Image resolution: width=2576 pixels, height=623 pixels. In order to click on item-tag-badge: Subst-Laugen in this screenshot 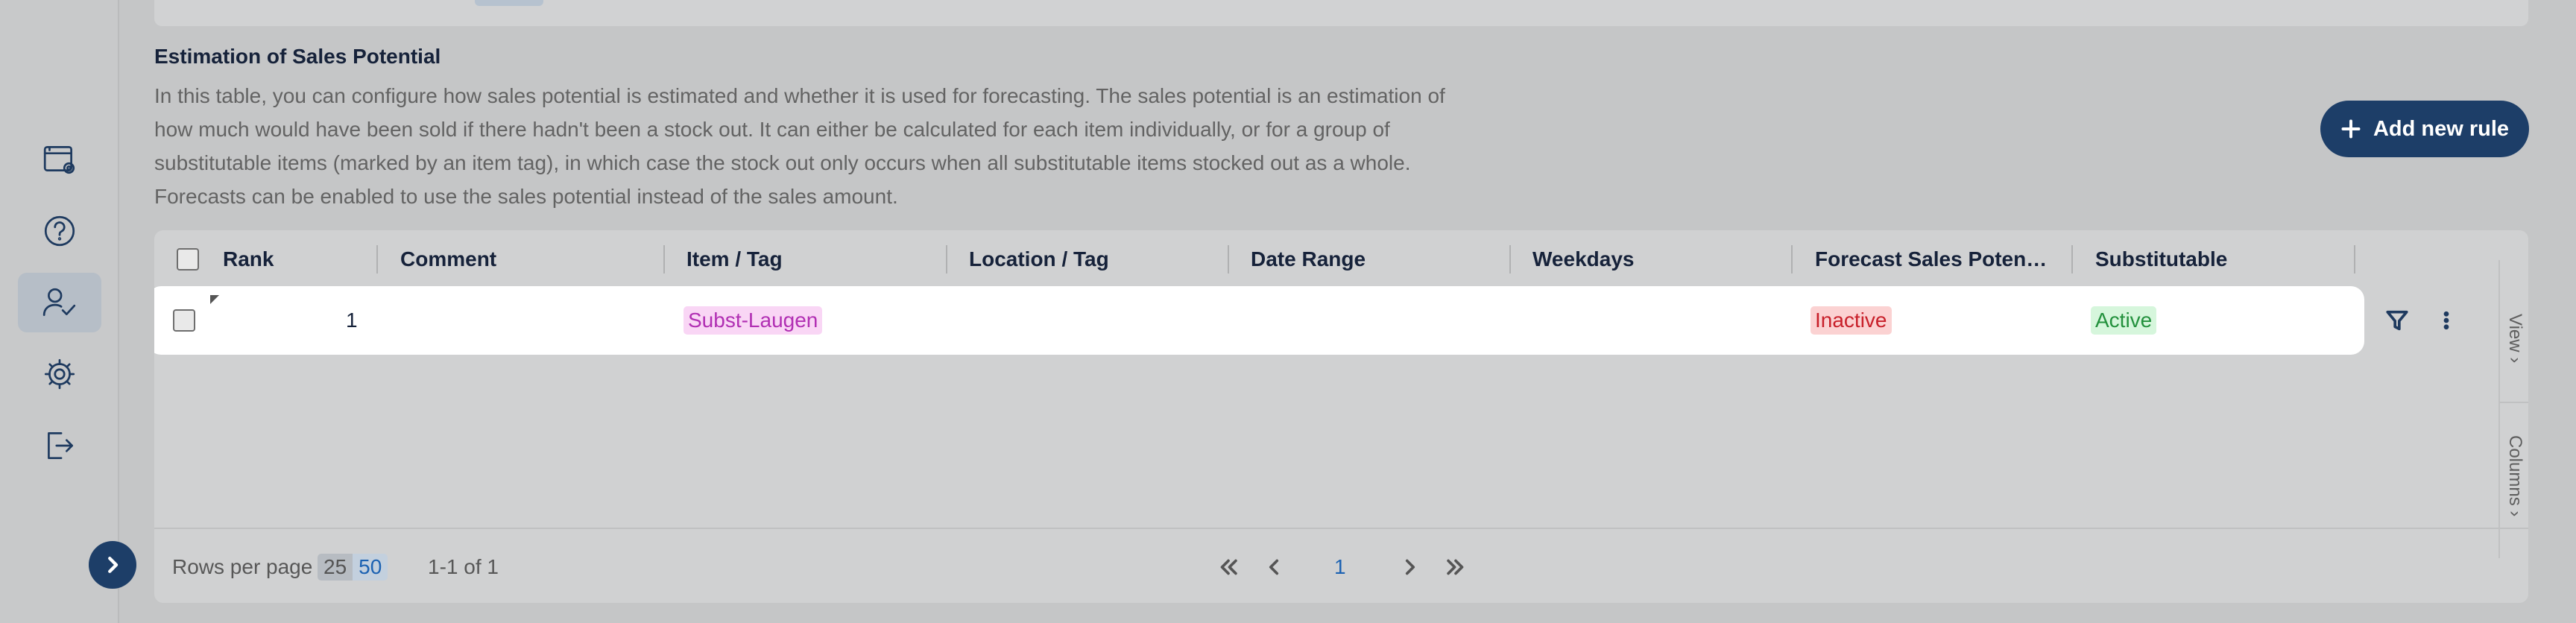, I will do `click(753, 320)`.